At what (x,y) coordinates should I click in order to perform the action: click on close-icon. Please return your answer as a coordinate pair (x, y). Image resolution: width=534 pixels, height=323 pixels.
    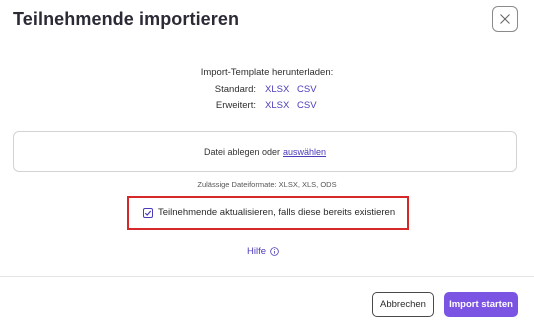
    Looking at the image, I should click on (505, 19).